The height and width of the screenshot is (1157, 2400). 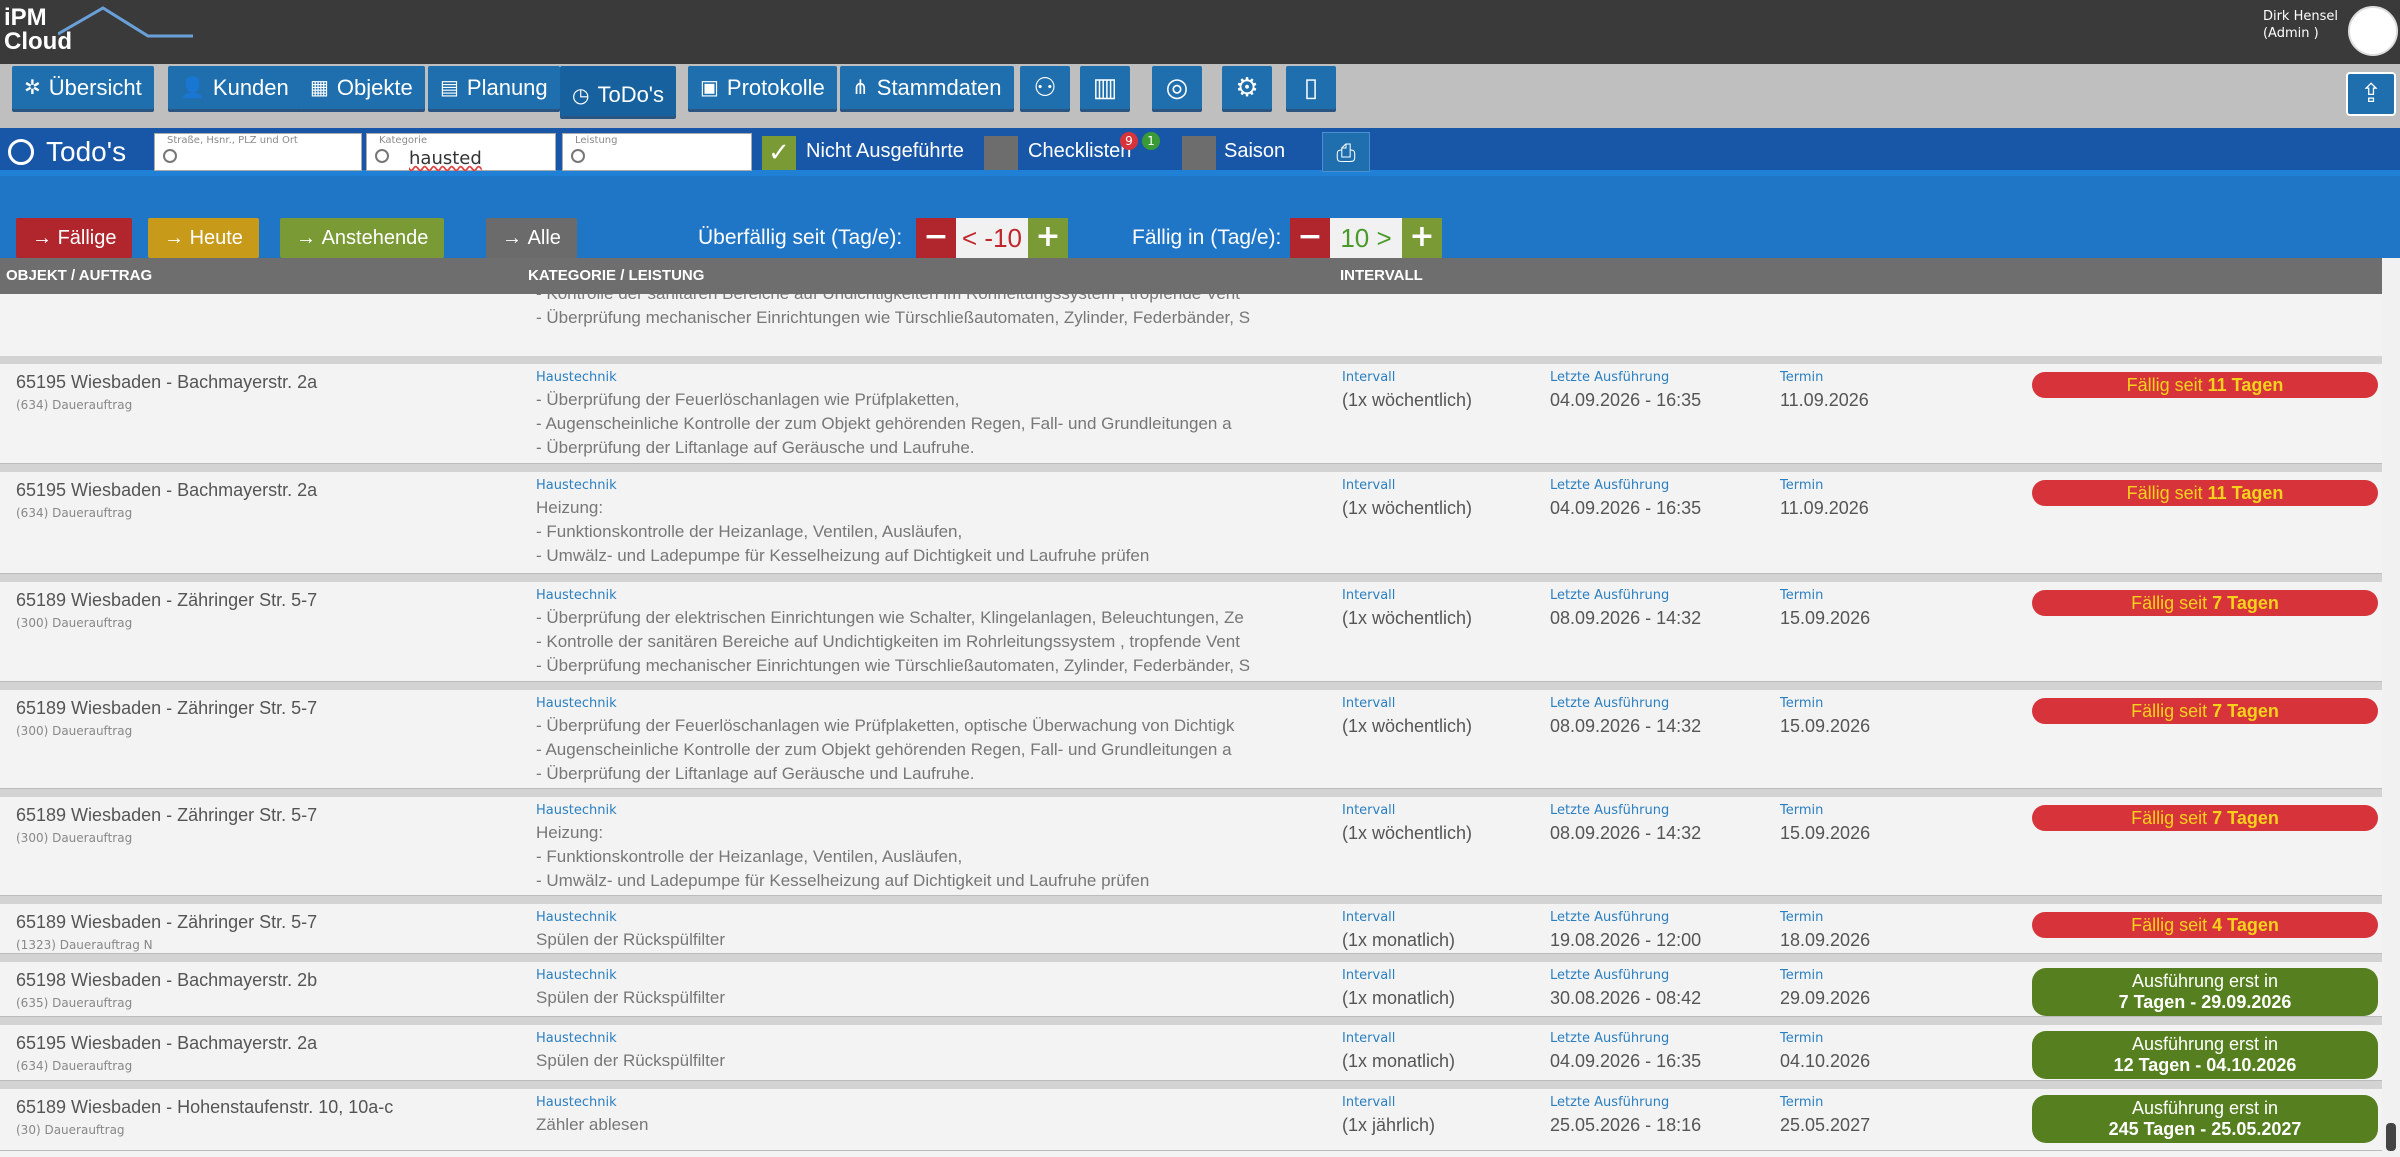 I want to click on coins-icon: ◎, so click(x=1177, y=87).